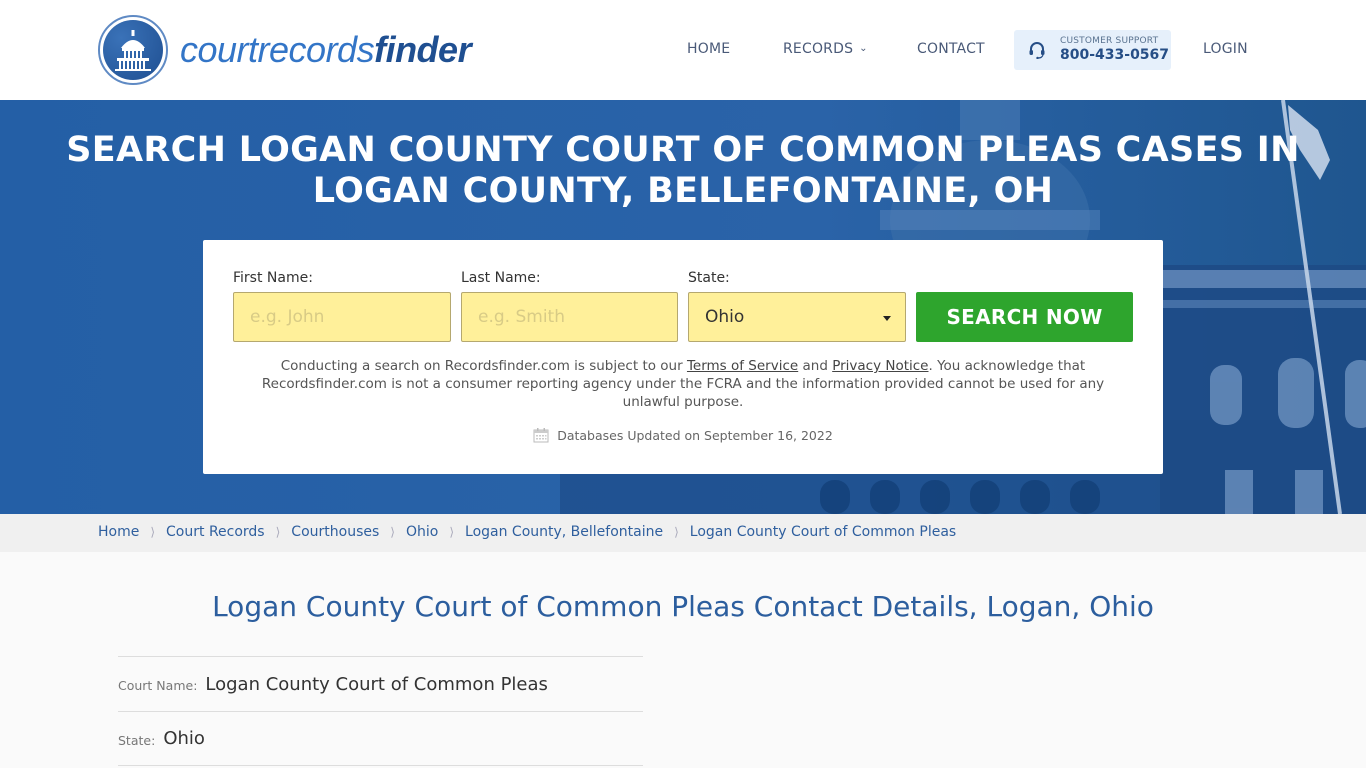 The image size is (1366, 768). Describe the element at coordinates (184, 738) in the screenshot. I see `state-detail-value: Ohio` at that location.